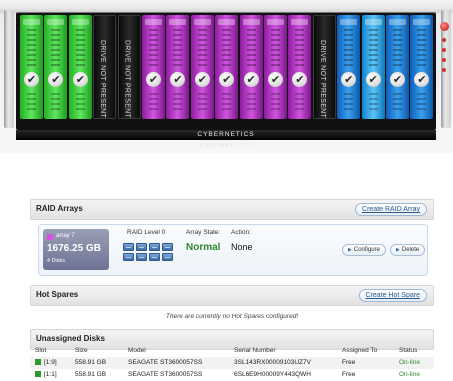  Describe the element at coordinates (272, 374) in the screenshot. I see `serial-cell: 6SL6E9H00009Y443QWH` at that location.